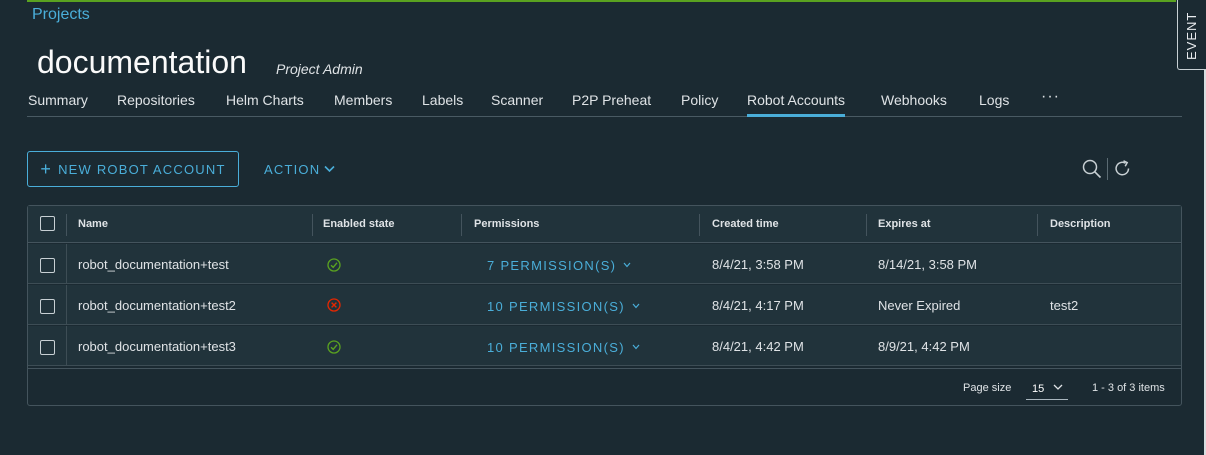  What do you see at coordinates (1092, 169) in the screenshot?
I see `search-icon` at bounding box center [1092, 169].